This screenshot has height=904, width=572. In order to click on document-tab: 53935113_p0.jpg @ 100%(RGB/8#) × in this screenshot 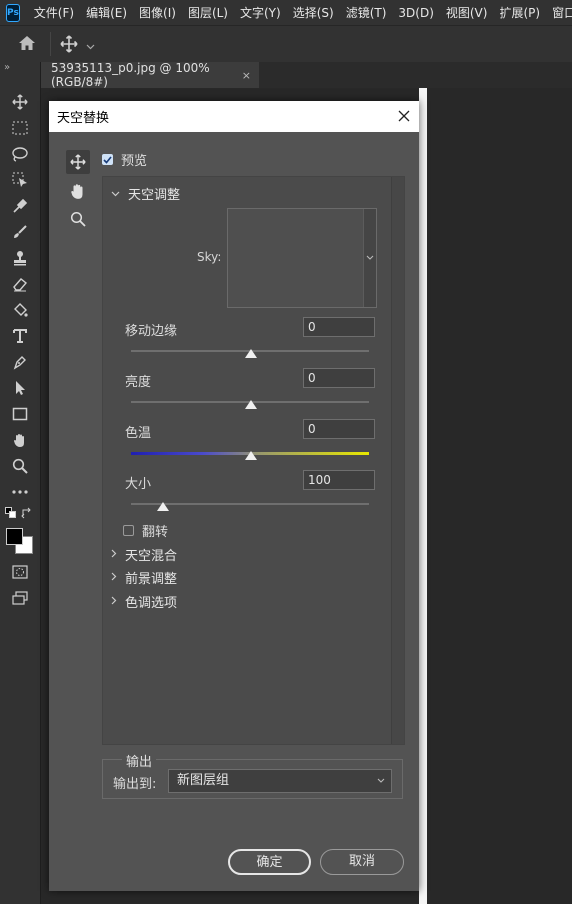, I will do `click(150, 75)`.